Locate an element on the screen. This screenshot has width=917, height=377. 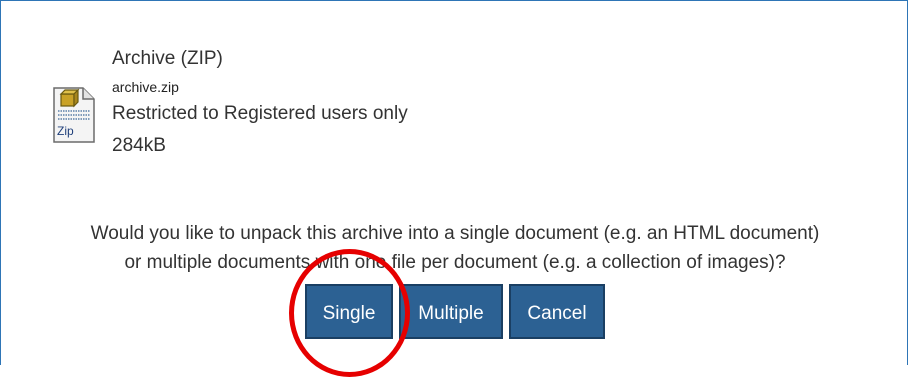
single-button: Single is located at coordinates (349, 311).